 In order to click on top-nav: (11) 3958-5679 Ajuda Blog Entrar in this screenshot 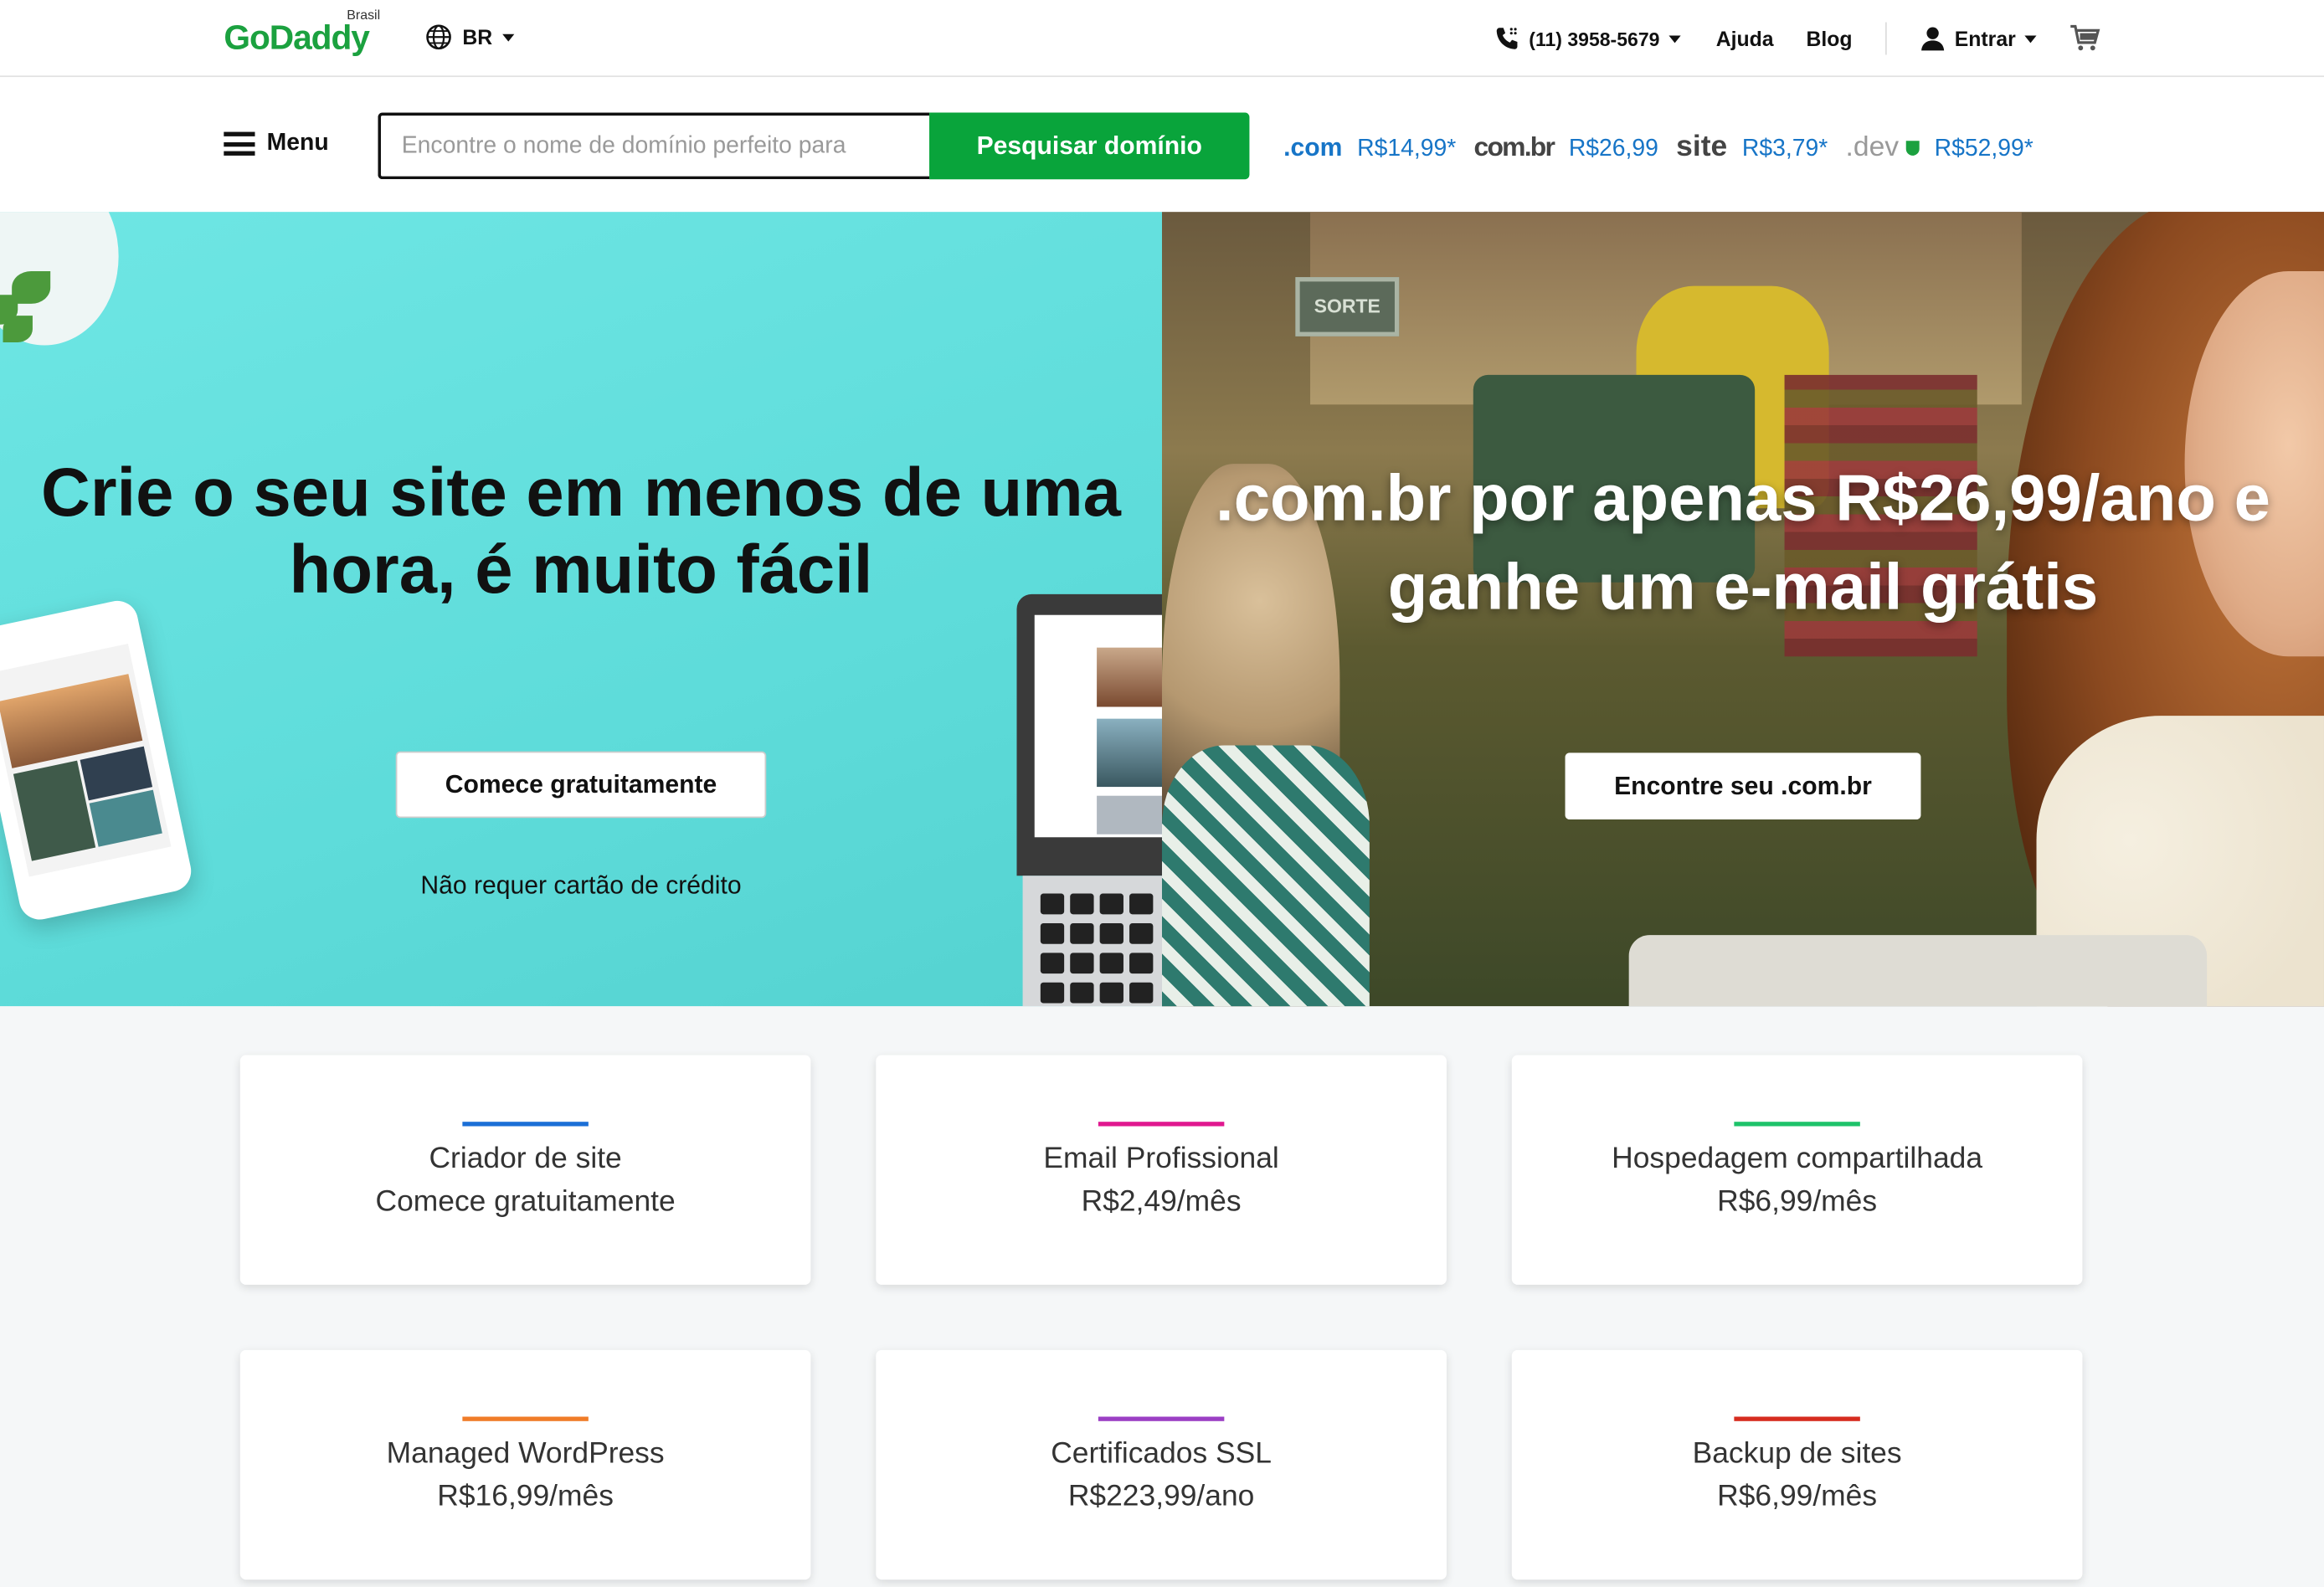, I will do `click(1798, 39)`.